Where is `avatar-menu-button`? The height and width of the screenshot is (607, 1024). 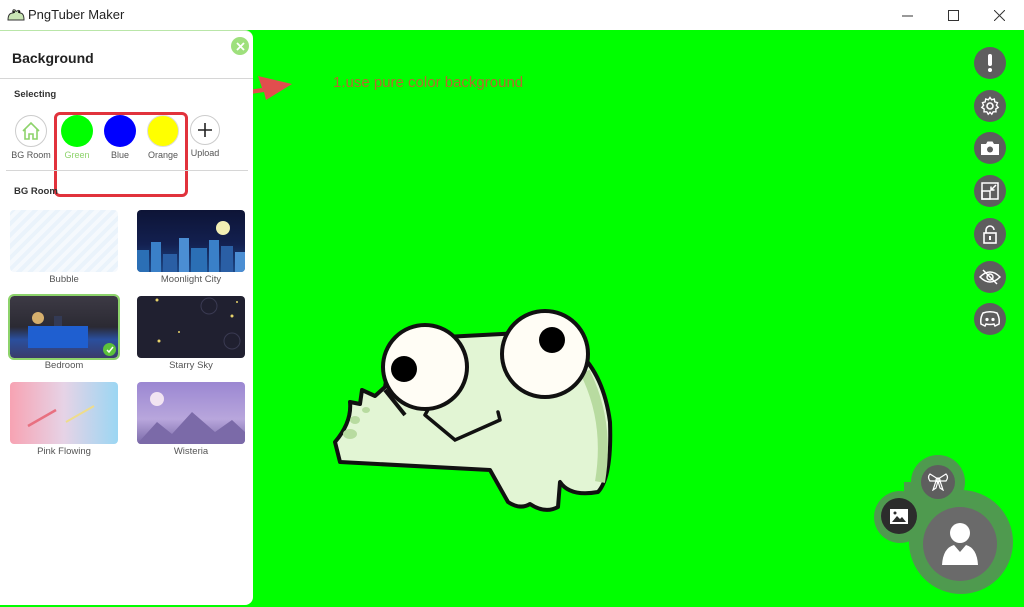 avatar-menu-button is located at coordinates (960, 544).